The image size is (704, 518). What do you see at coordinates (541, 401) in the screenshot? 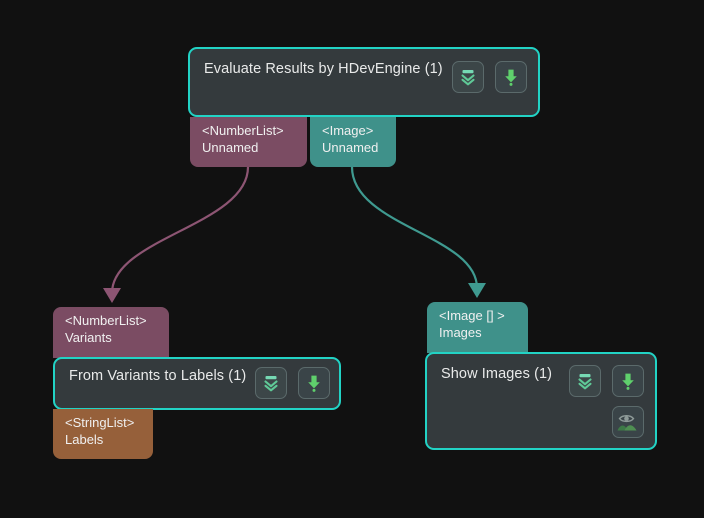
I see `node-show-images-body: Show Images (1)` at bounding box center [541, 401].